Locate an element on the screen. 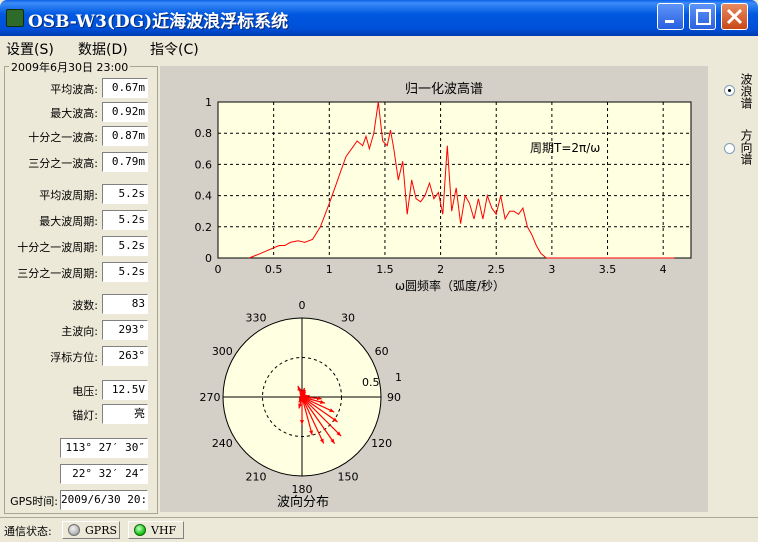 The image size is (758, 542). rose-direction-labels: 0306090120150180210240270300330 is located at coordinates (301, 397).